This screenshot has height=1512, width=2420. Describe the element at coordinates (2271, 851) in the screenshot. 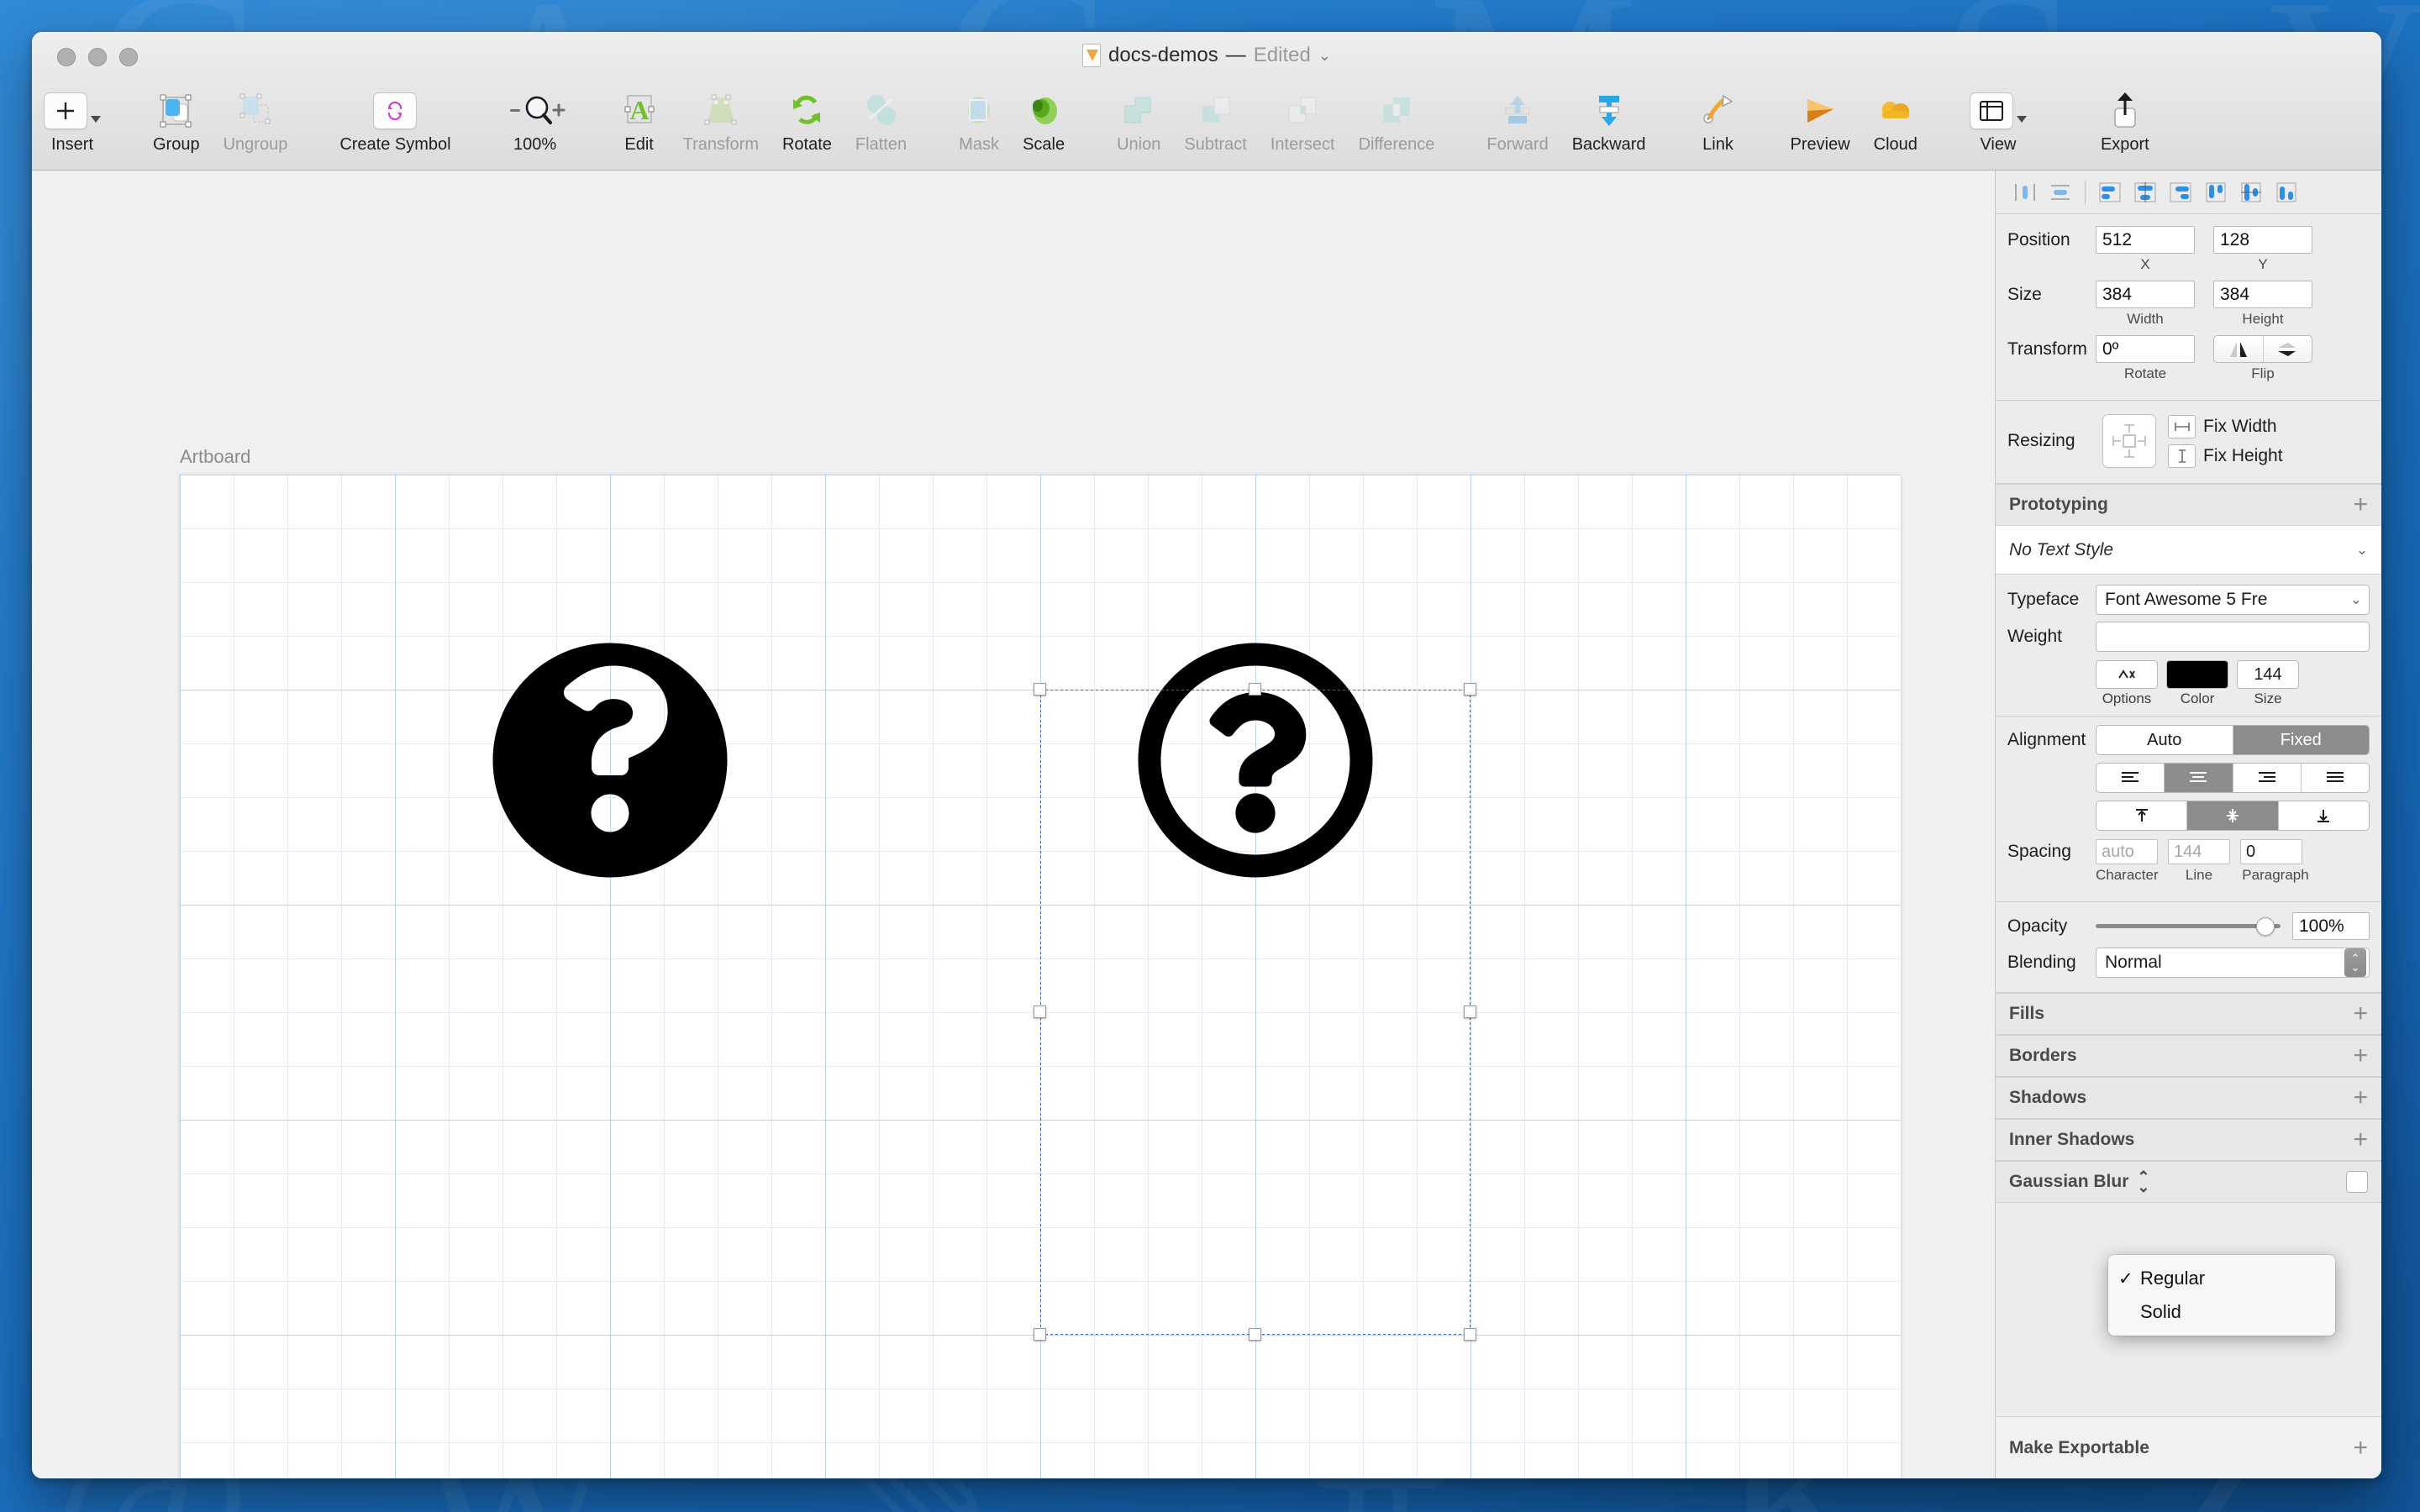

I see `spacing-paragraph-input: 0` at that location.